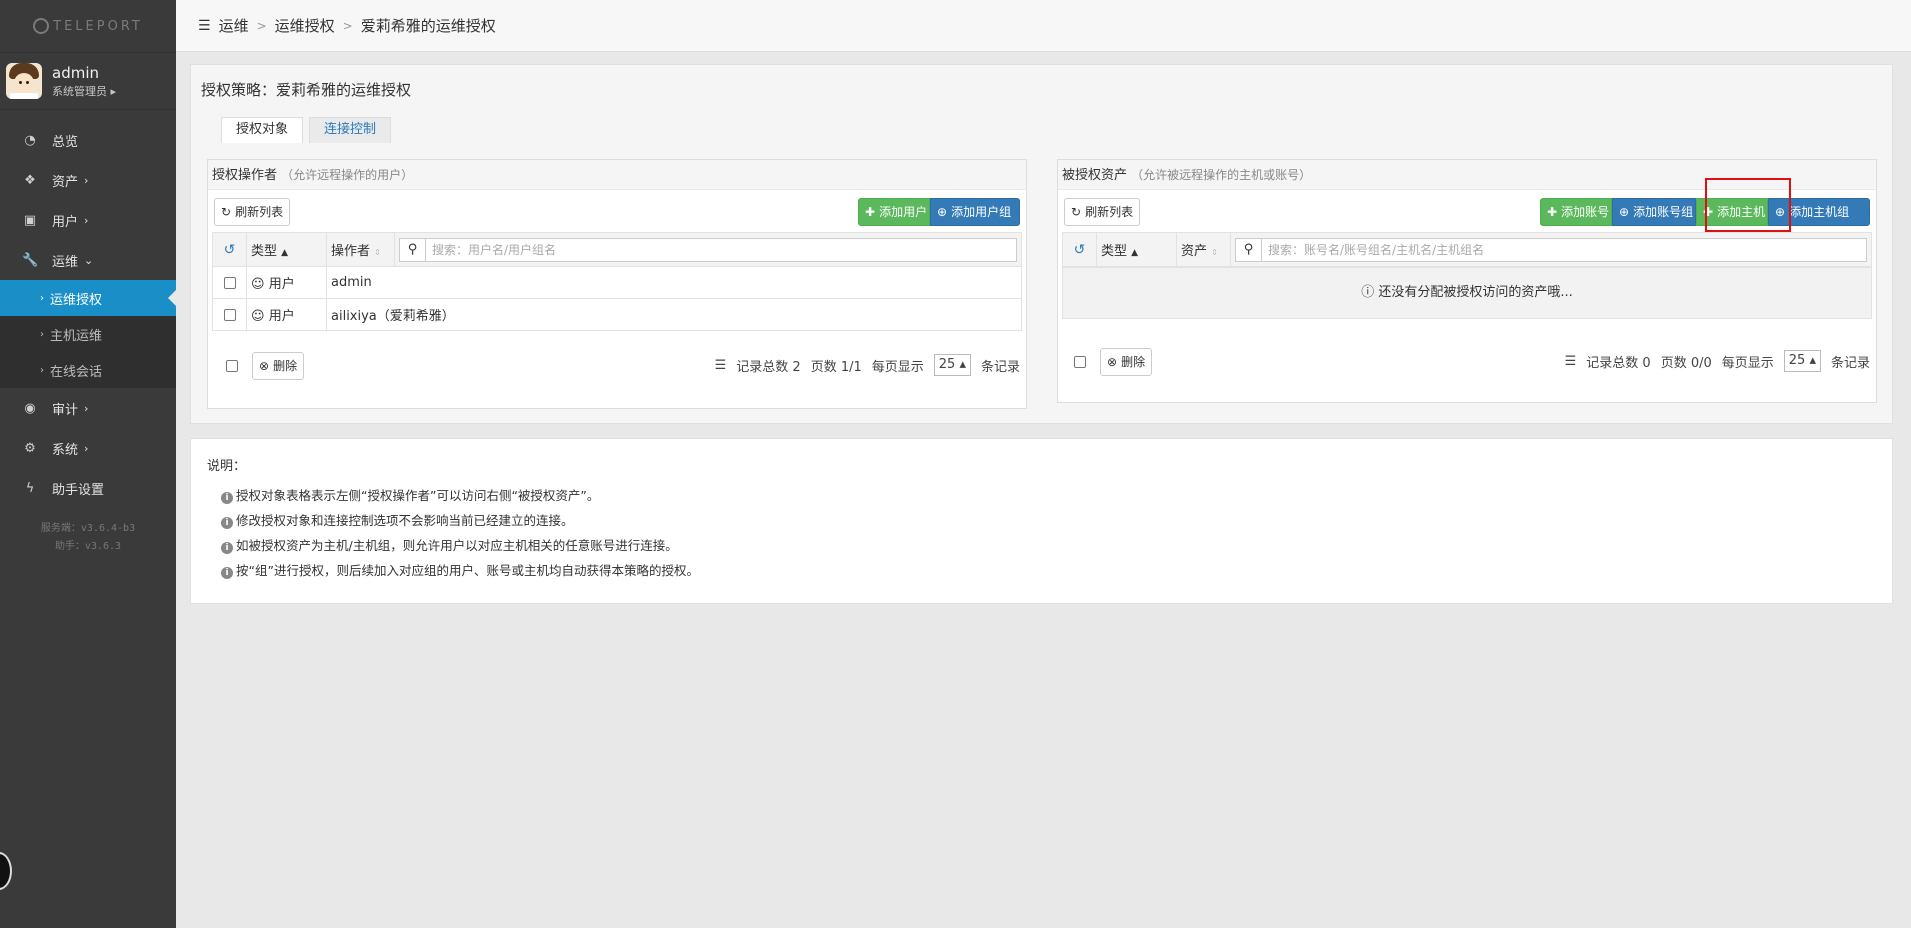 This screenshot has width=1911, height=928. I want to click on tab-auth-objects: 授权对象, so click(262, 130).